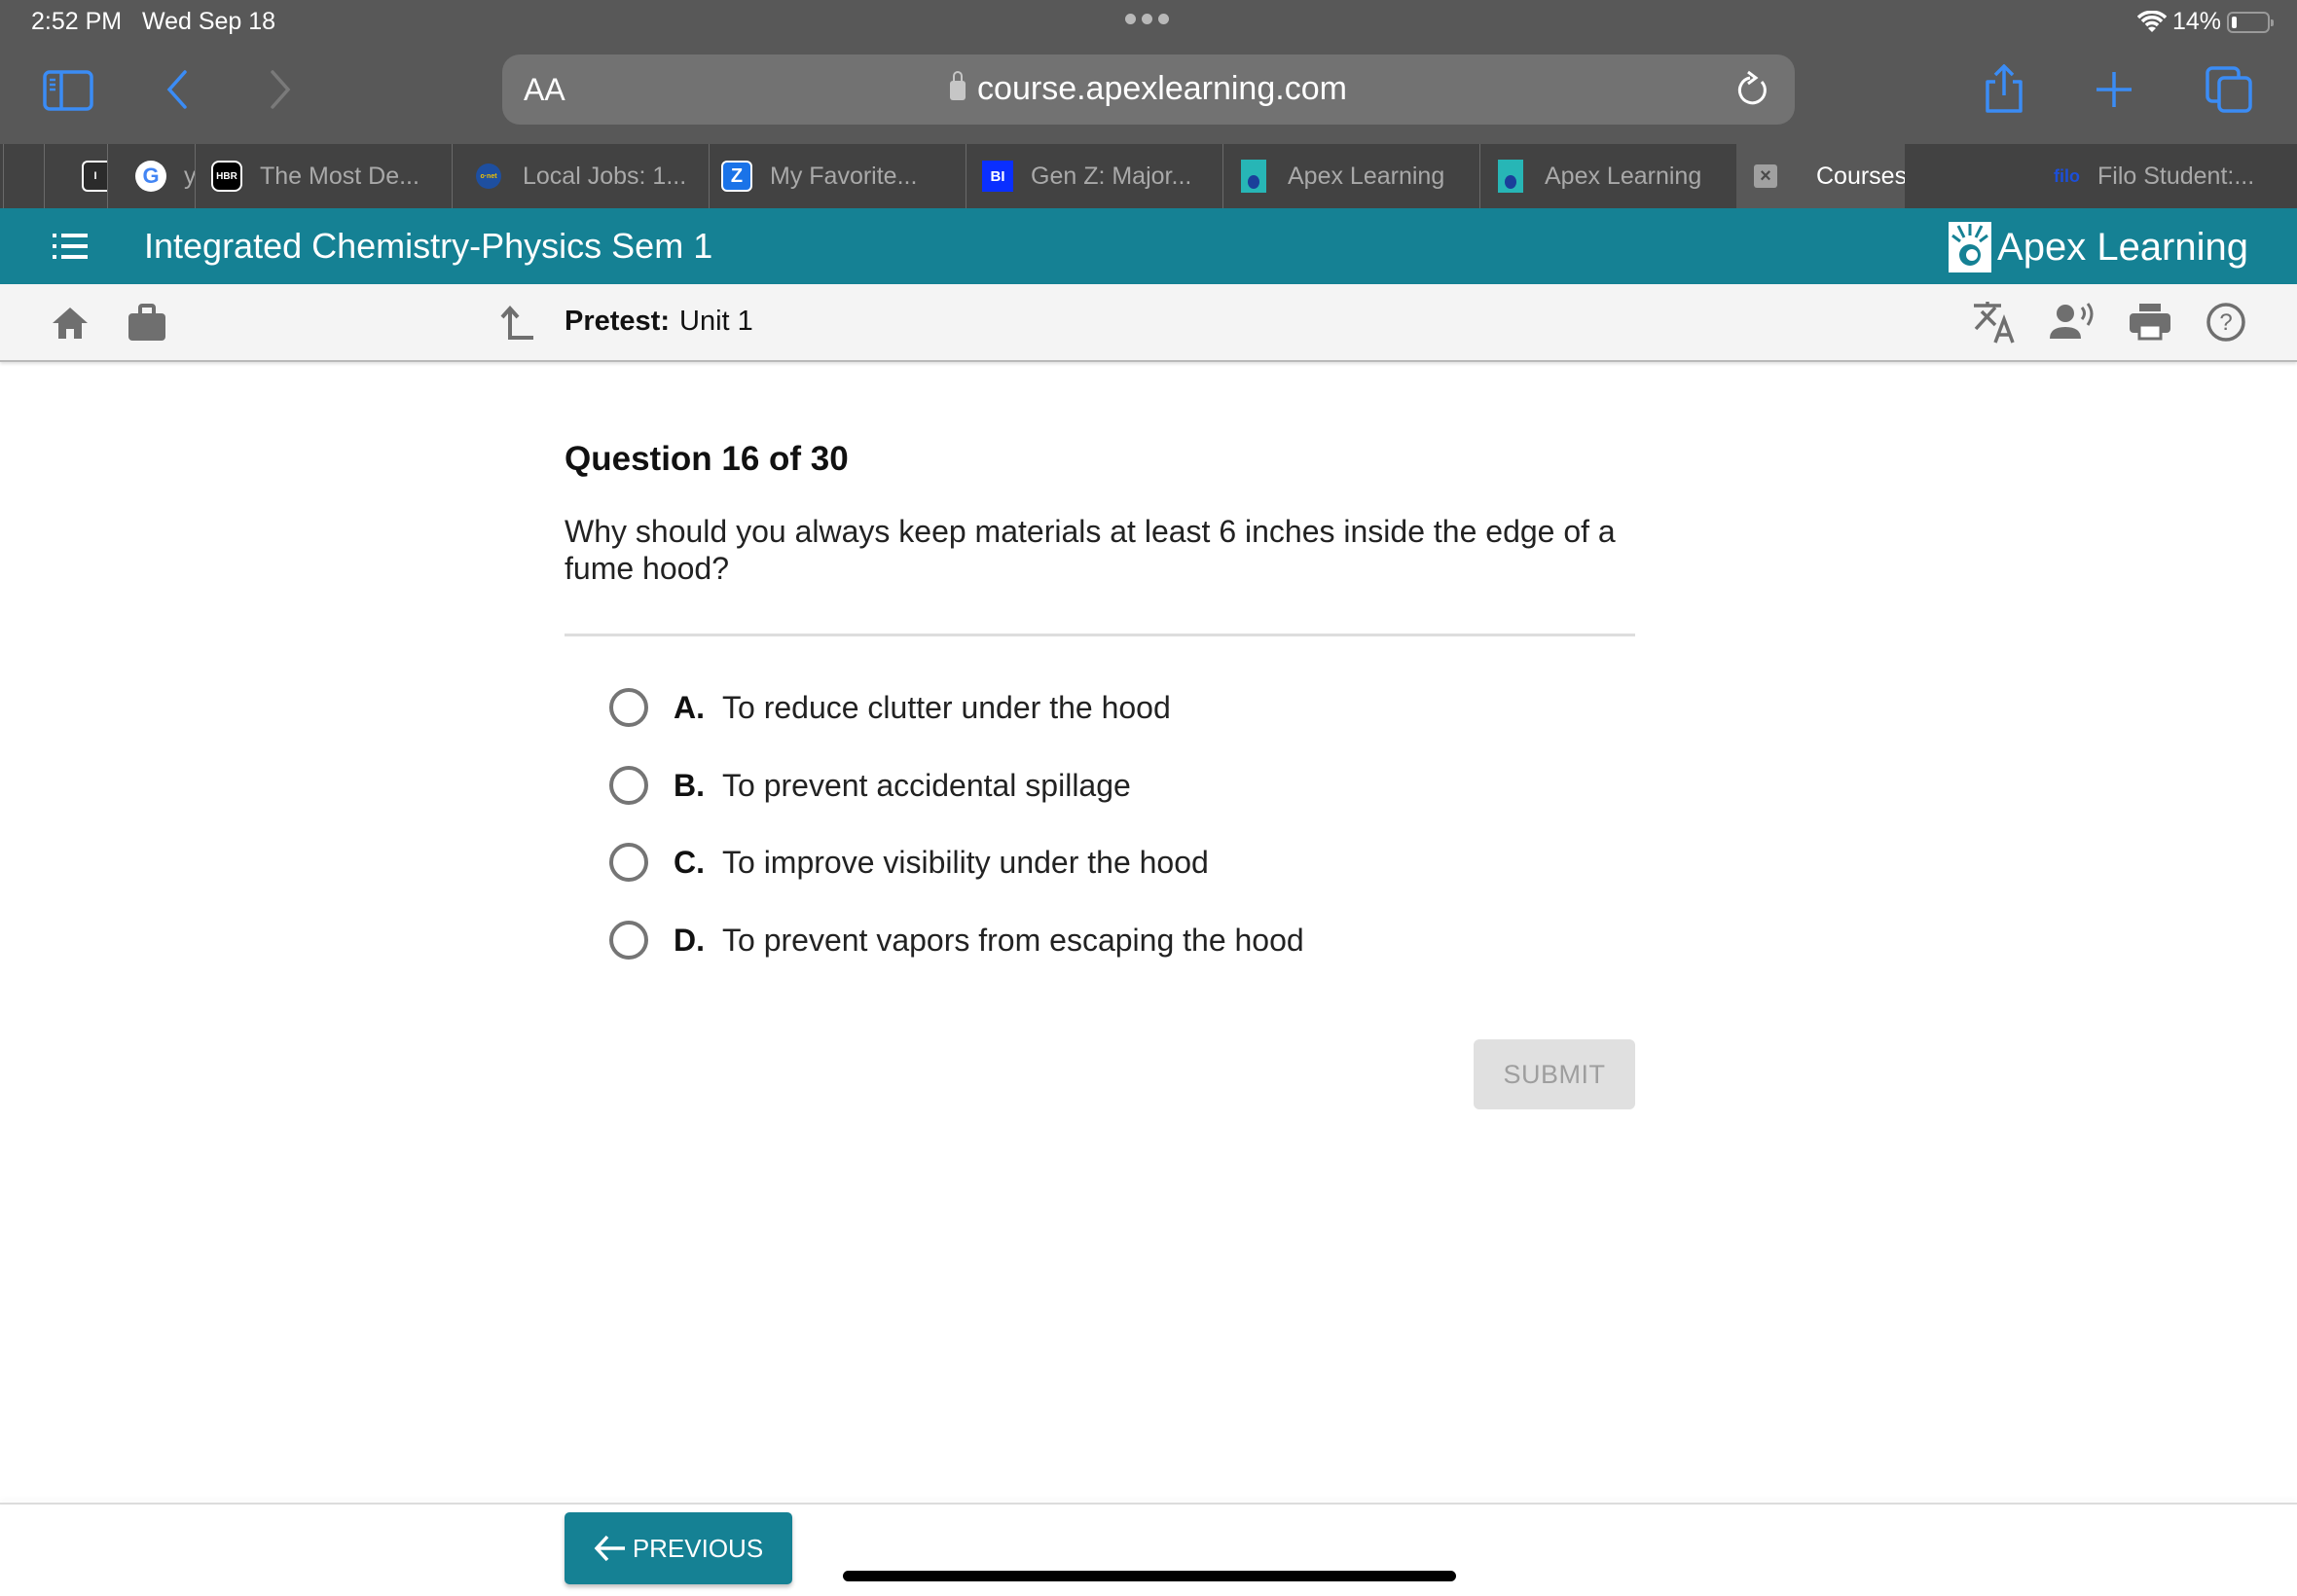 Image resolution: width=2297 pixels, height=1596 pixels. I want to click on url-text: course.apexlearning.com, so click(1162, 88).